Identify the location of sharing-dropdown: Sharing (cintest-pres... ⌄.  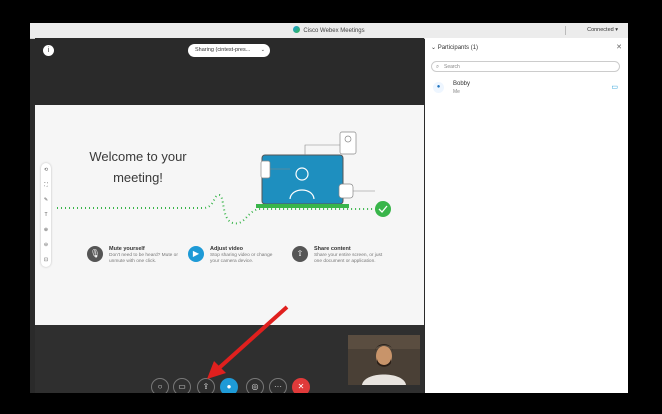
(229, 50).